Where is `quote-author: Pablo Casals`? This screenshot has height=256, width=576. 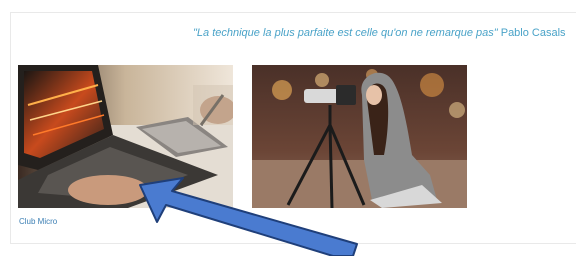
quote-author: Pablo Casals is located at coordinates (531, 33).